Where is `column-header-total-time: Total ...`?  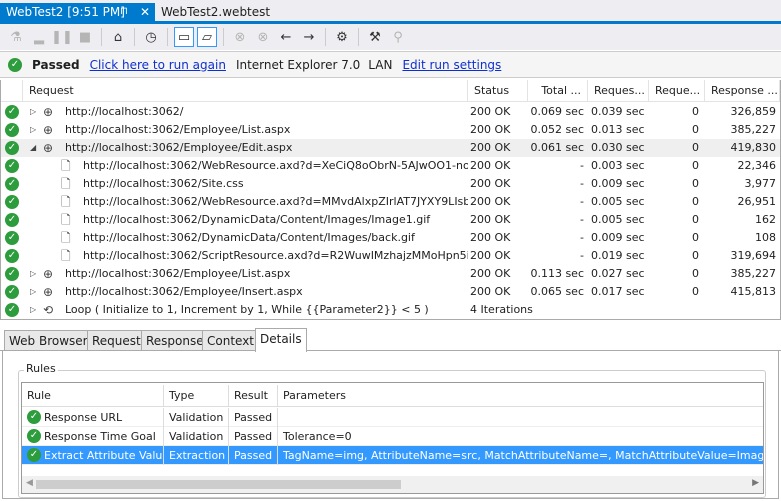 column-header-total-time: Total ... is located at coordinates (558, 91).